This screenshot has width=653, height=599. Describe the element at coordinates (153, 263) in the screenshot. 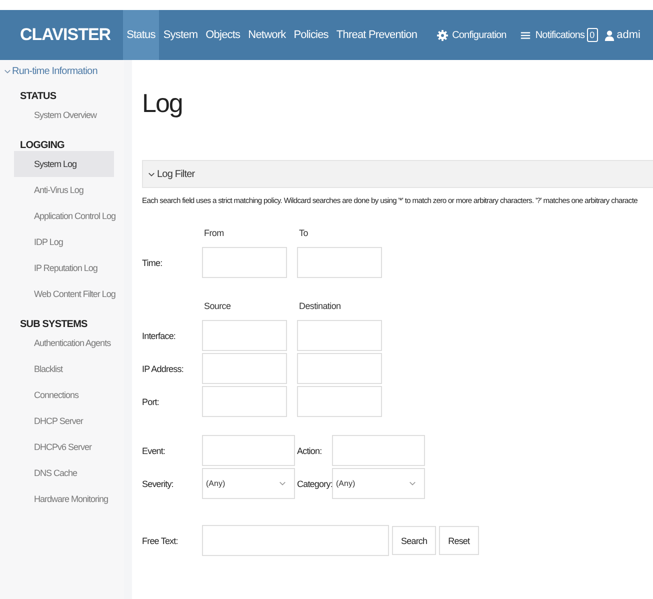

I see `field-label: Time:` at that location.